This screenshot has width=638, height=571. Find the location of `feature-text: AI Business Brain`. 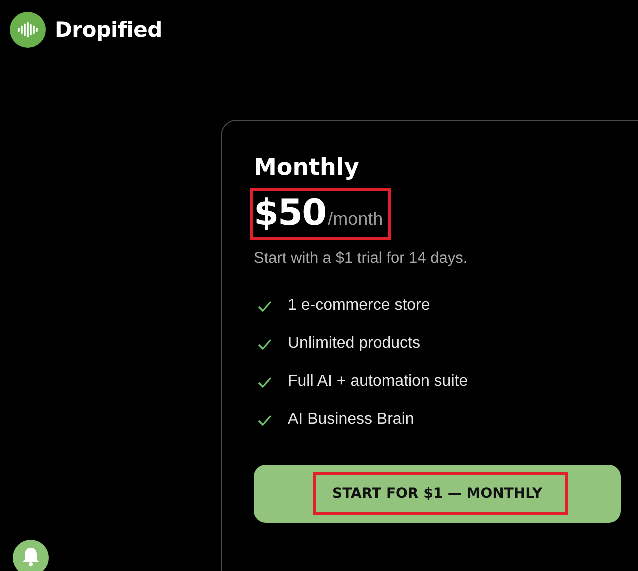

feature-text: AI Business Brain is located at coordinates (351, 420).